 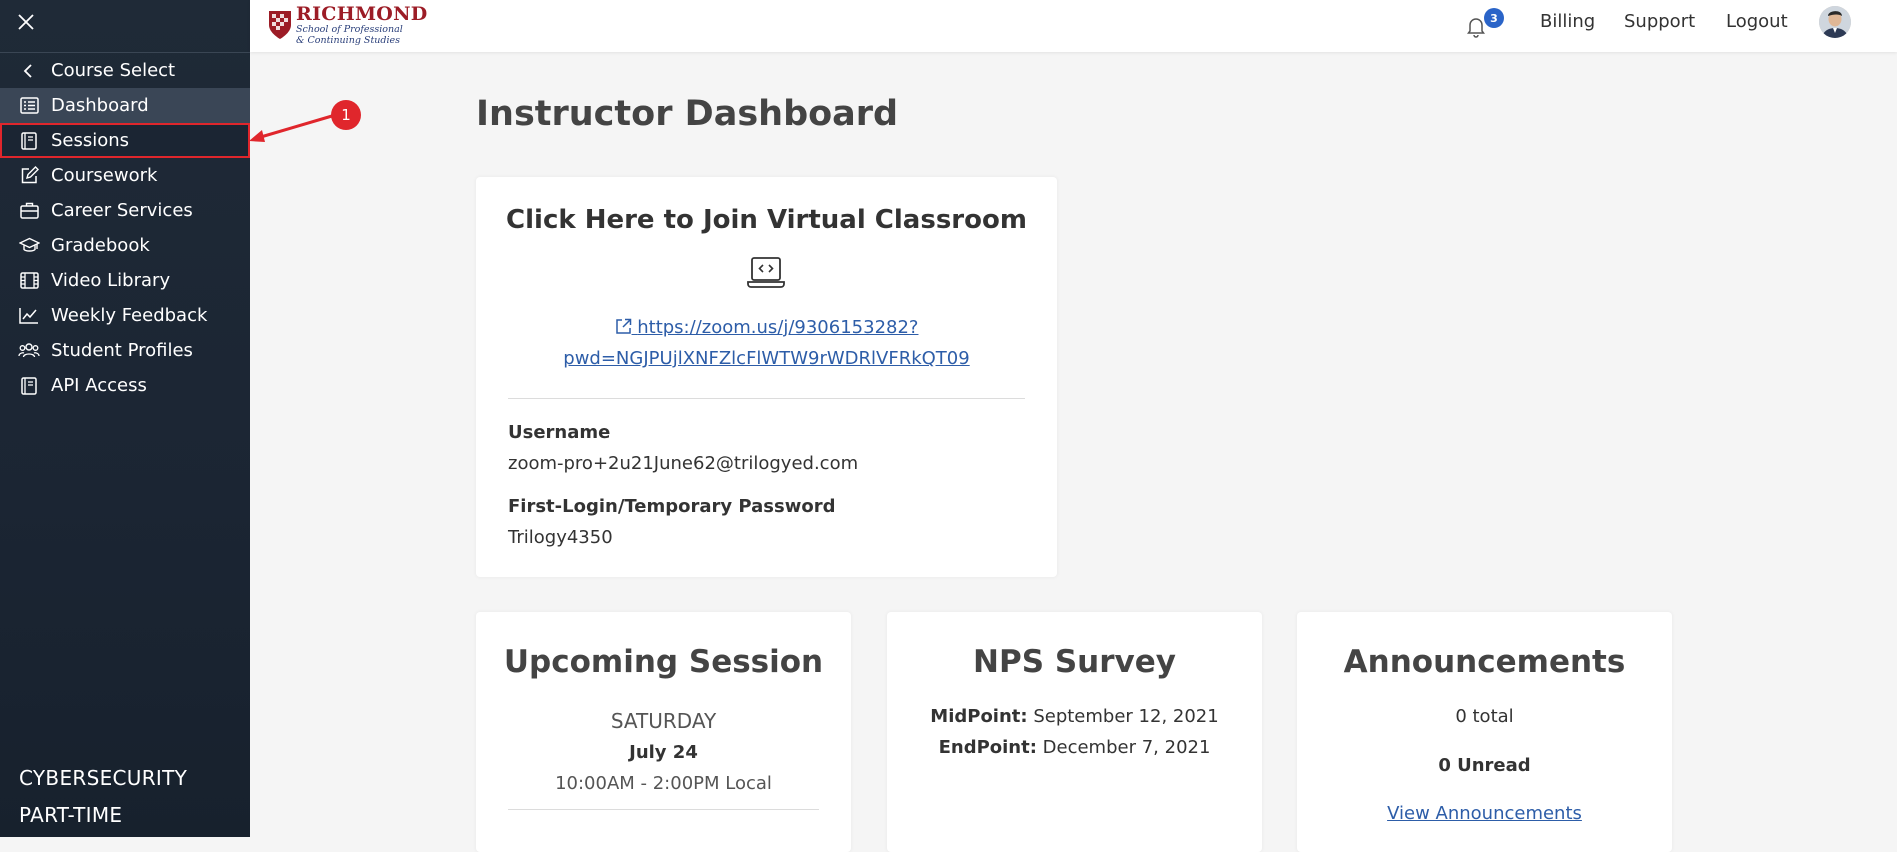 I want to click on endpoint-label: EndPoint:, so click(x=987, y=747).